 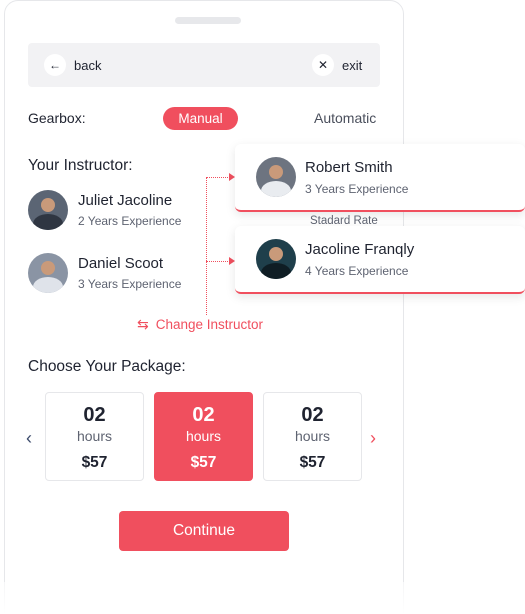 I want to click on instructor-name: Jacoline Franqly, so click(x=360, y=249).